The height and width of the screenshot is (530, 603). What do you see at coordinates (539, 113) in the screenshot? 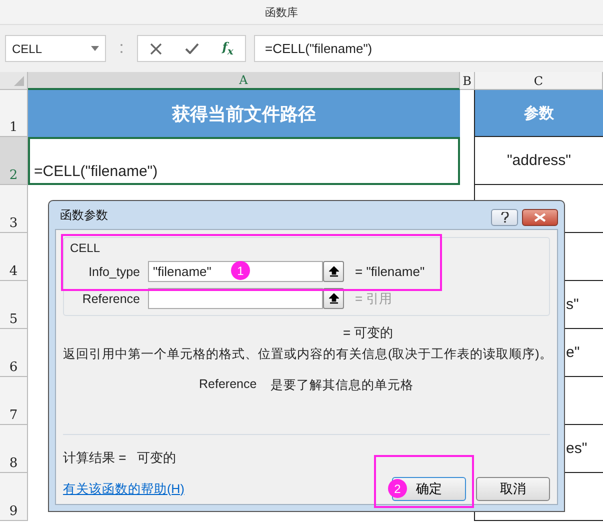
I see `heading-cell: 参数` at bounding box center [539, 113].